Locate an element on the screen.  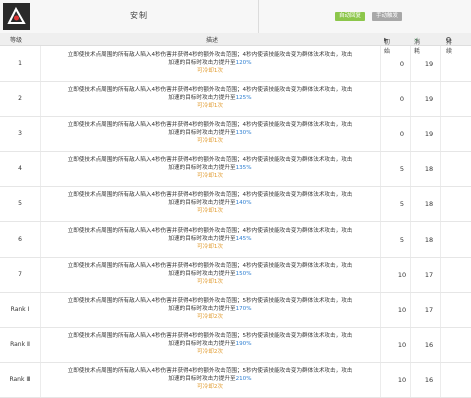
description-effect: 加速的目标时攻击力提升至135% is located at coordinates (210, 168).